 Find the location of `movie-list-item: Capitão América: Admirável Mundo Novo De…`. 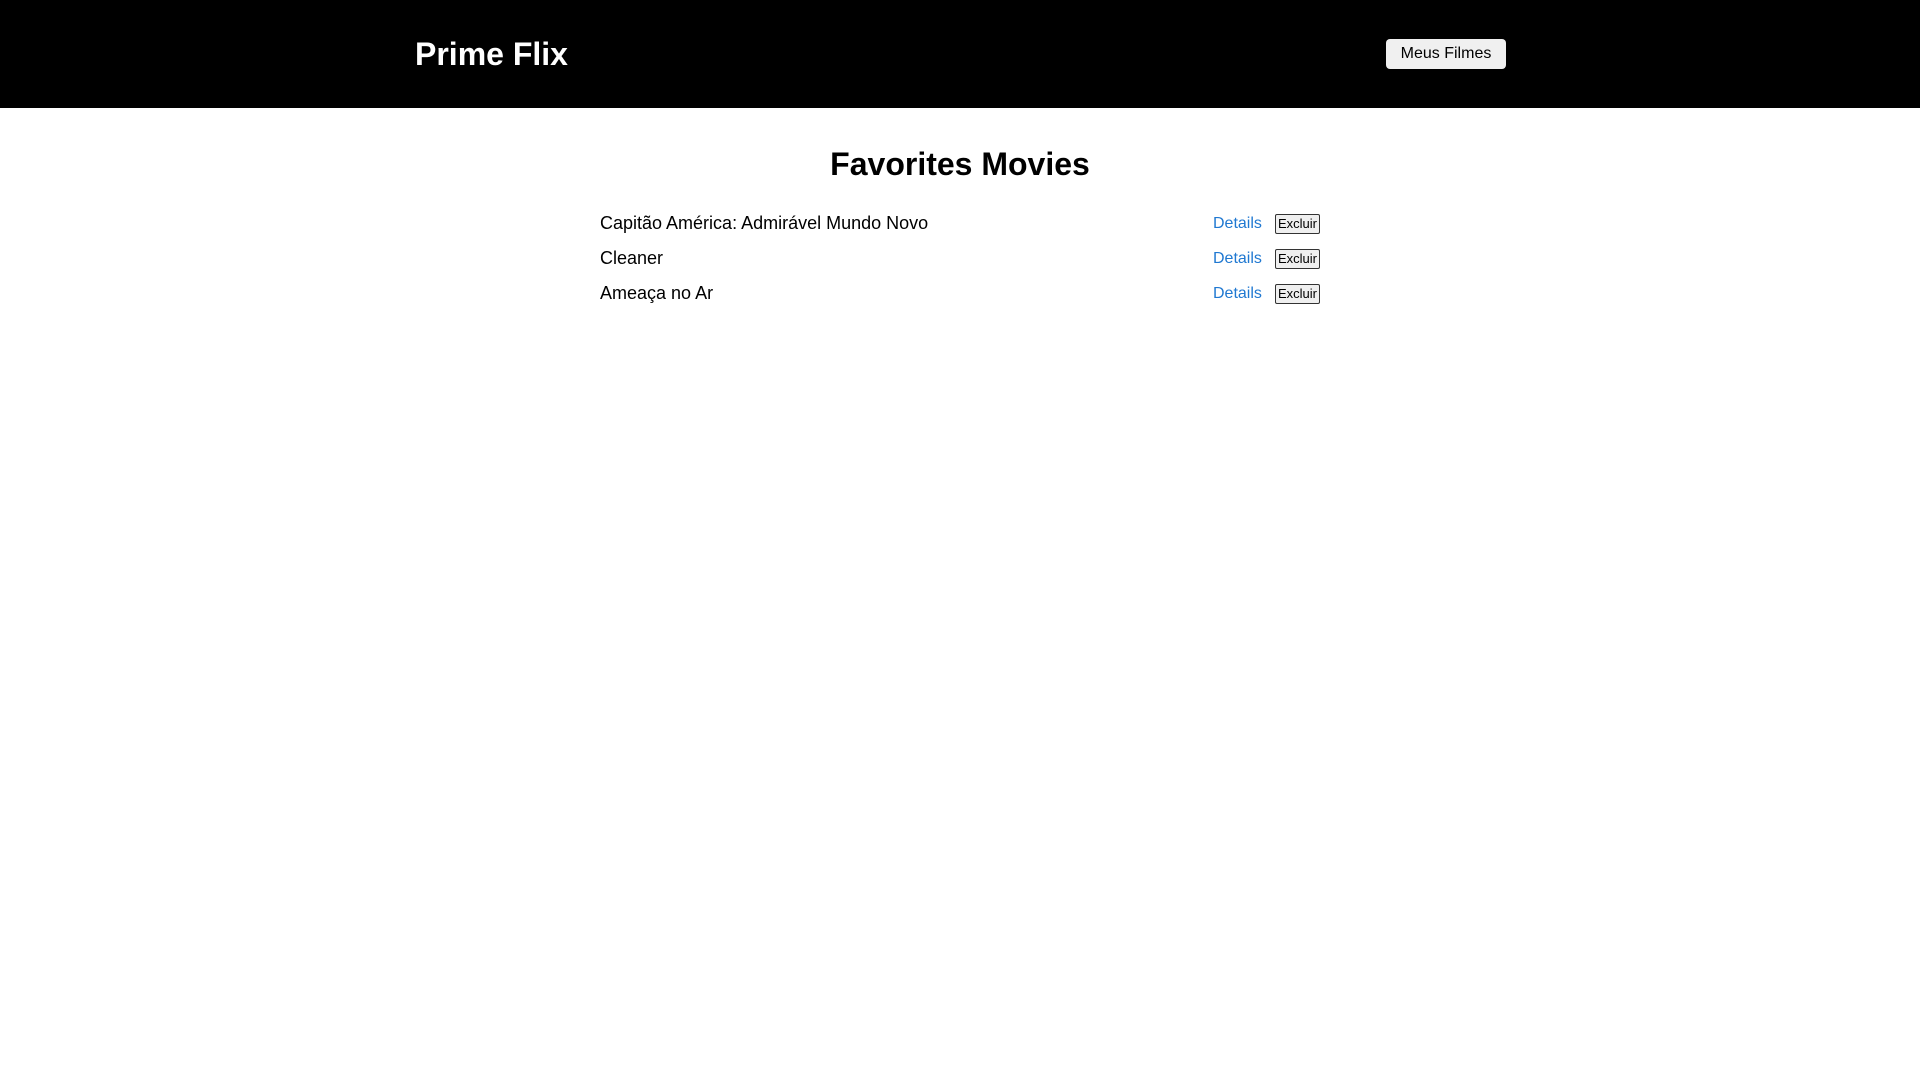

movie-list-item: Capitão América: Admirável Mundo Novo De… is located at coordinates (960, 225).